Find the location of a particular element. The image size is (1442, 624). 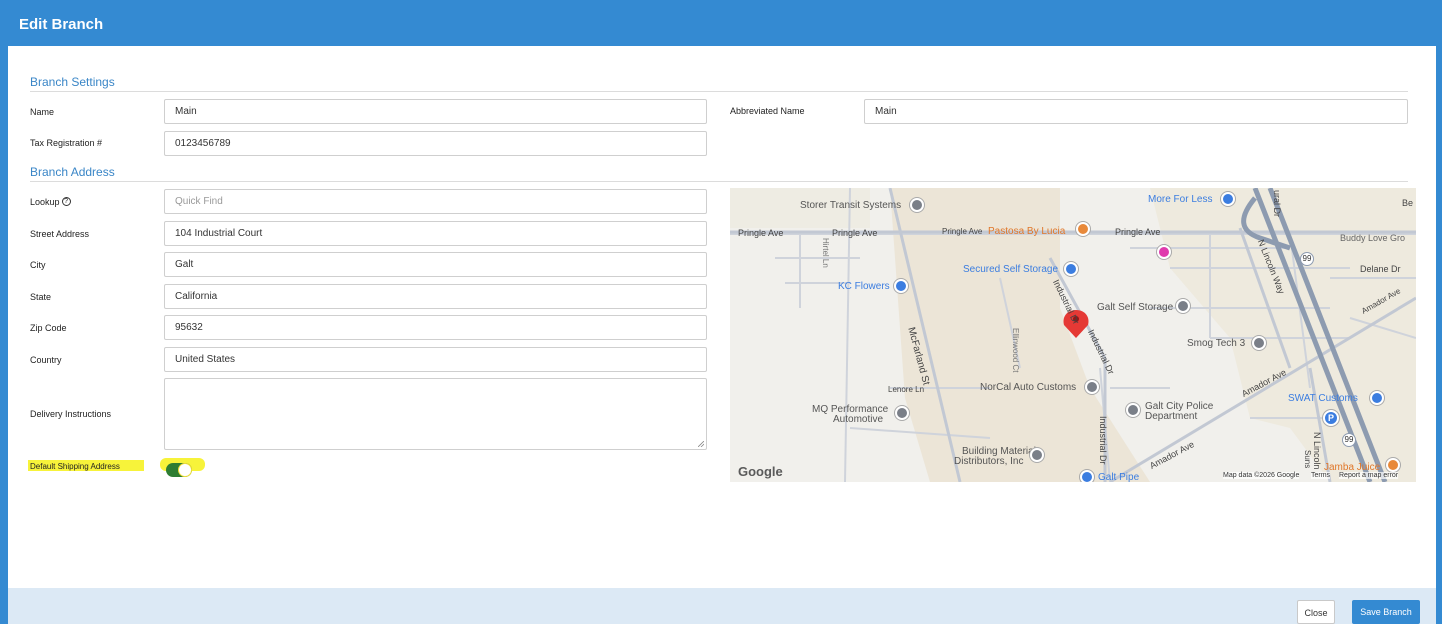

branch-address-title: Branch Address is located at coordinates (72, 172).